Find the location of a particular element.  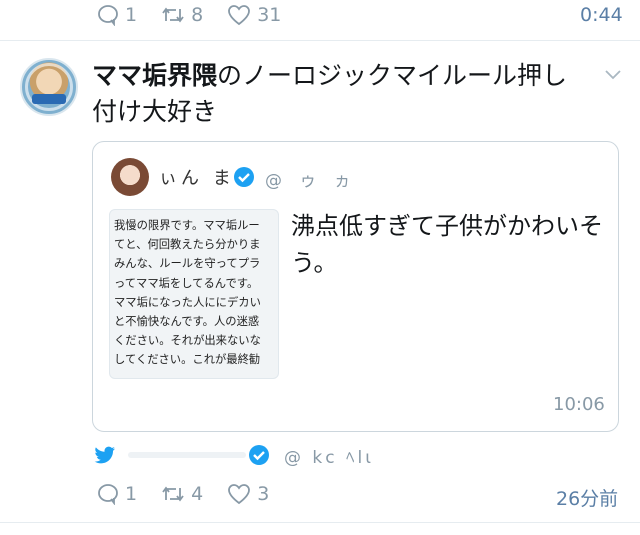

author-avatar is located at coordinates (49, 87).